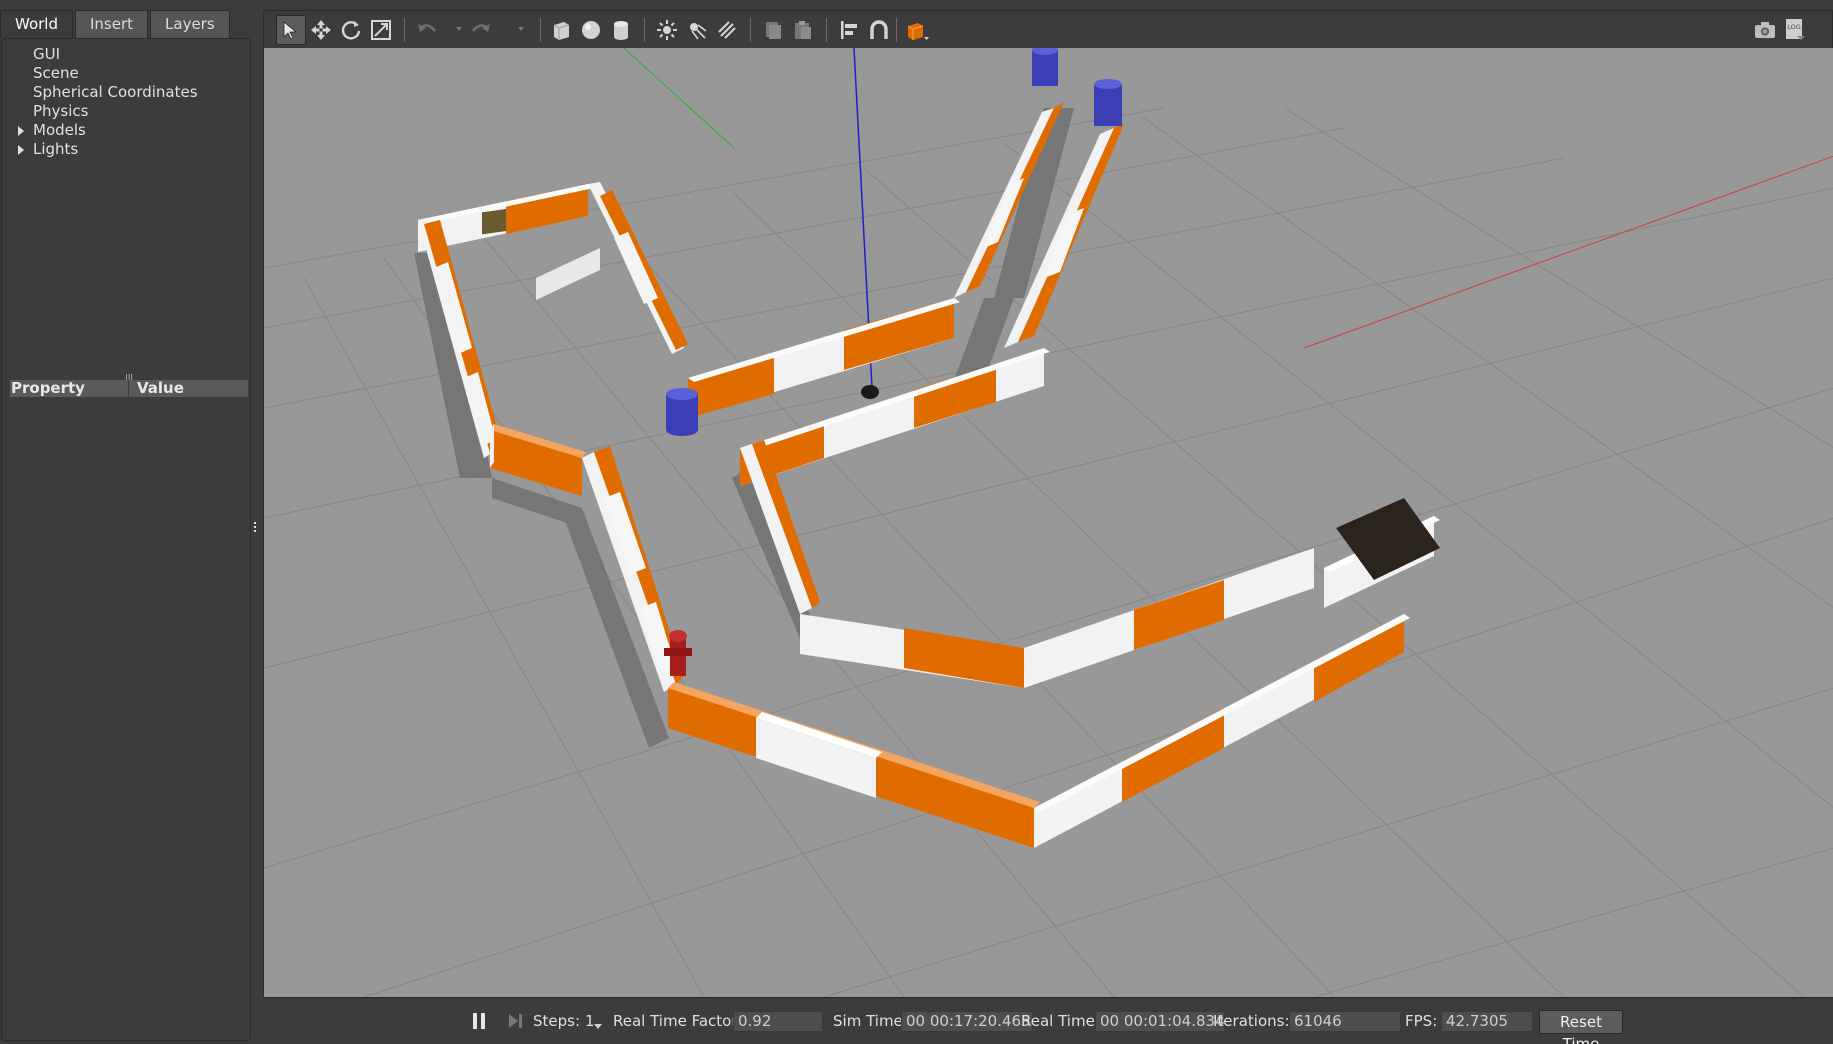 This screenshot has width=1833, height=1044. I want to click on iterations-field: 61046, so click(1345, 1021).